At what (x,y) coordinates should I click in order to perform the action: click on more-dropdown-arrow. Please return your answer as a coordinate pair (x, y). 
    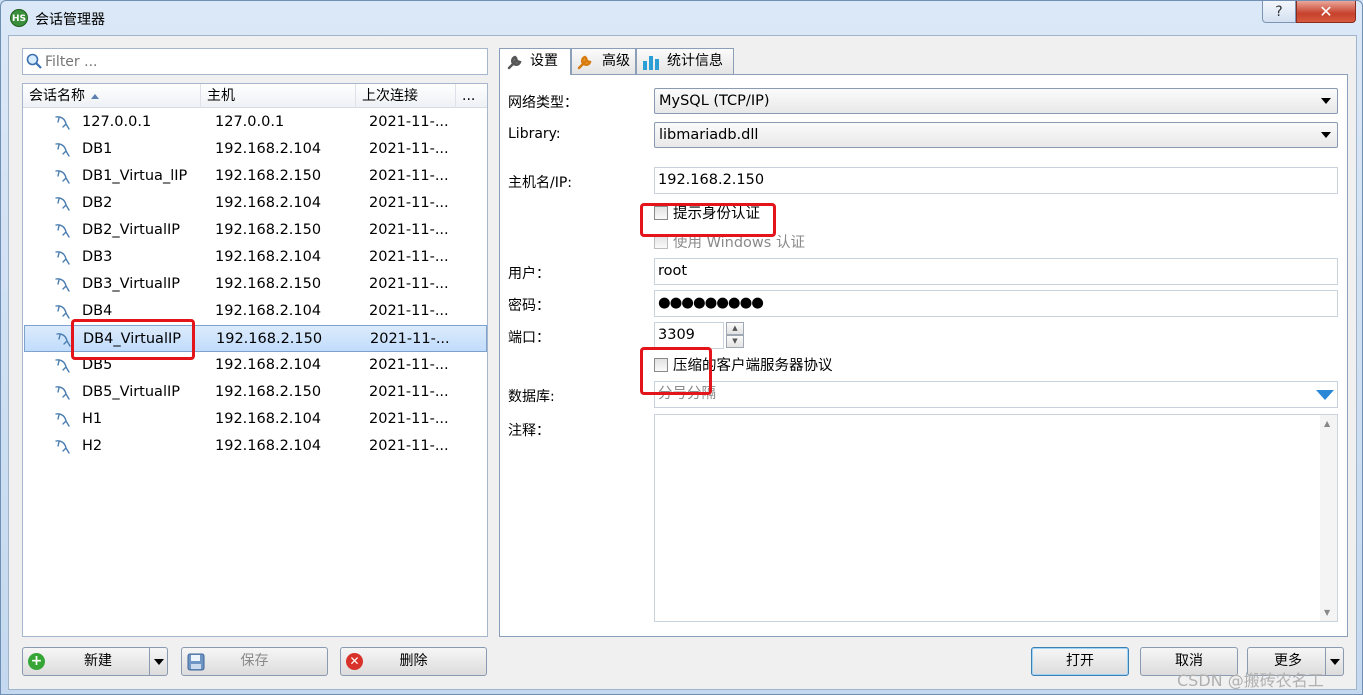
    Looking at the image, I should click on (1334, 661).